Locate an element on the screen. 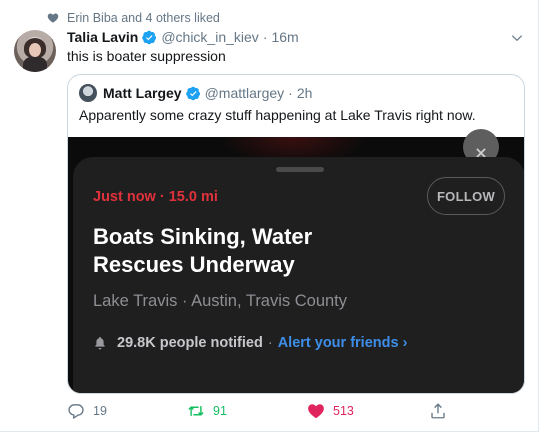  reply-icon is located at coordinates (76, 412).